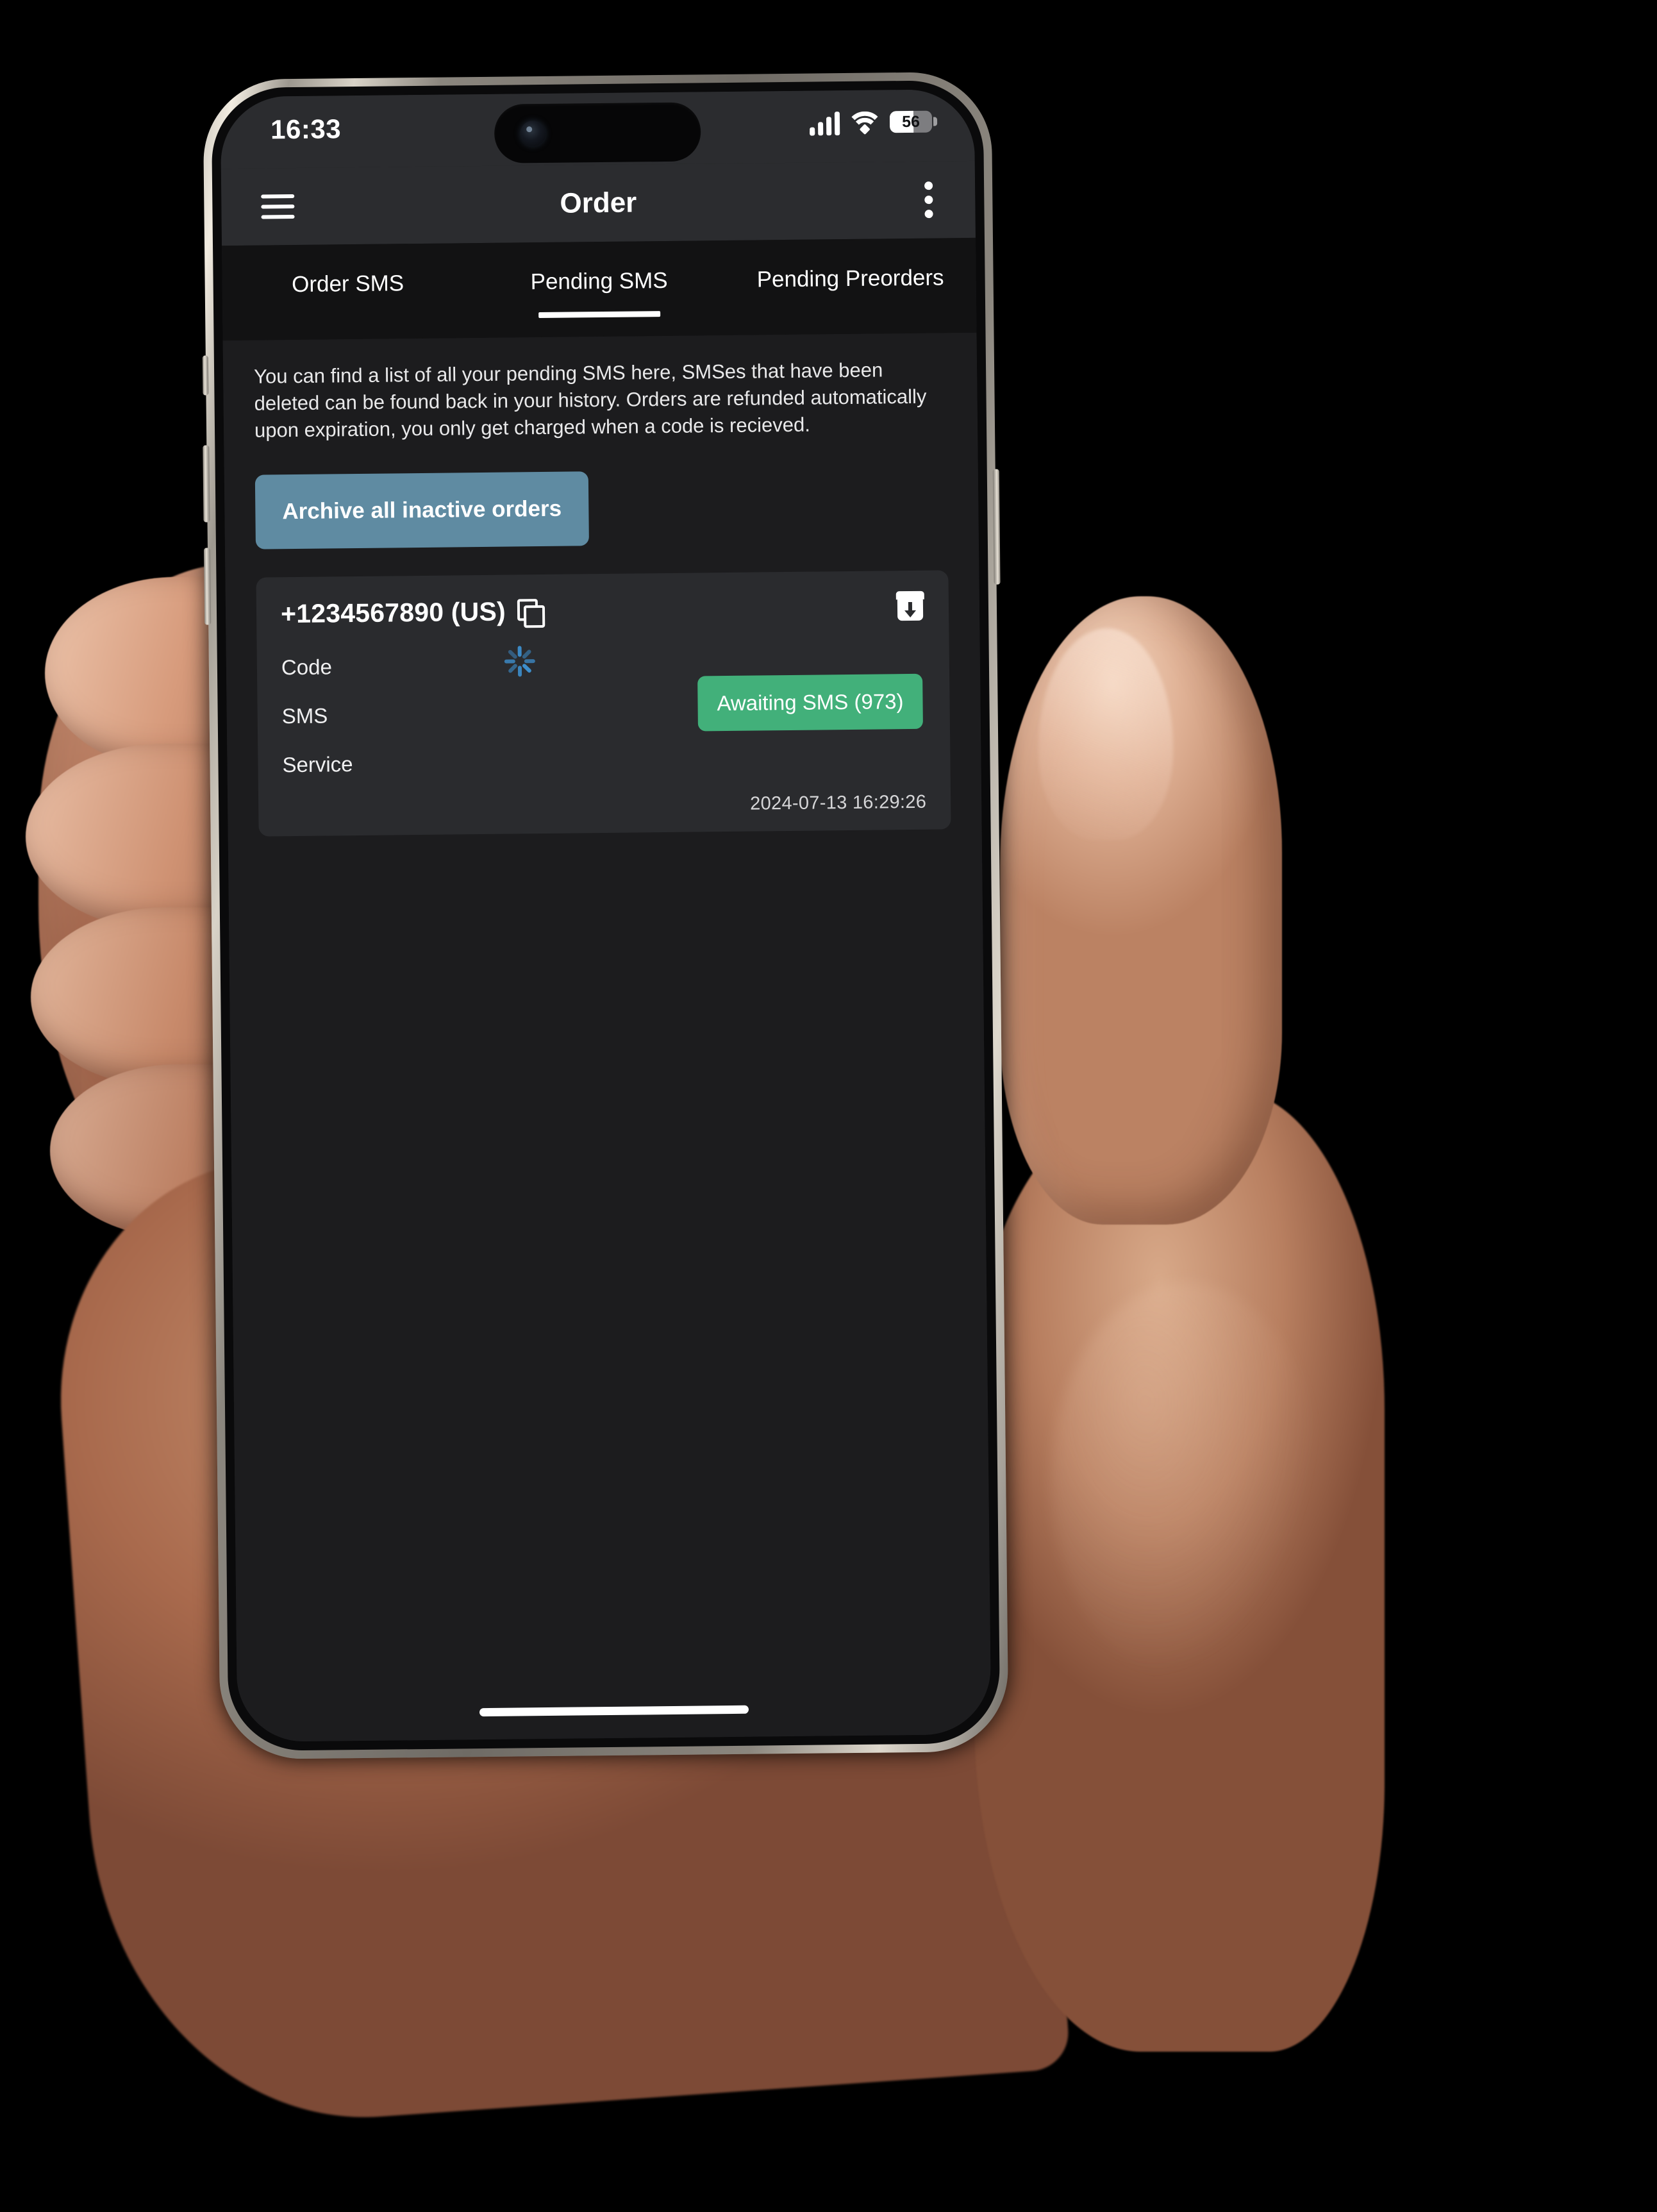 The width and height of the screenshot is (1657, 2212). I want to click on kebab-menu-icon, so click(928, 200).